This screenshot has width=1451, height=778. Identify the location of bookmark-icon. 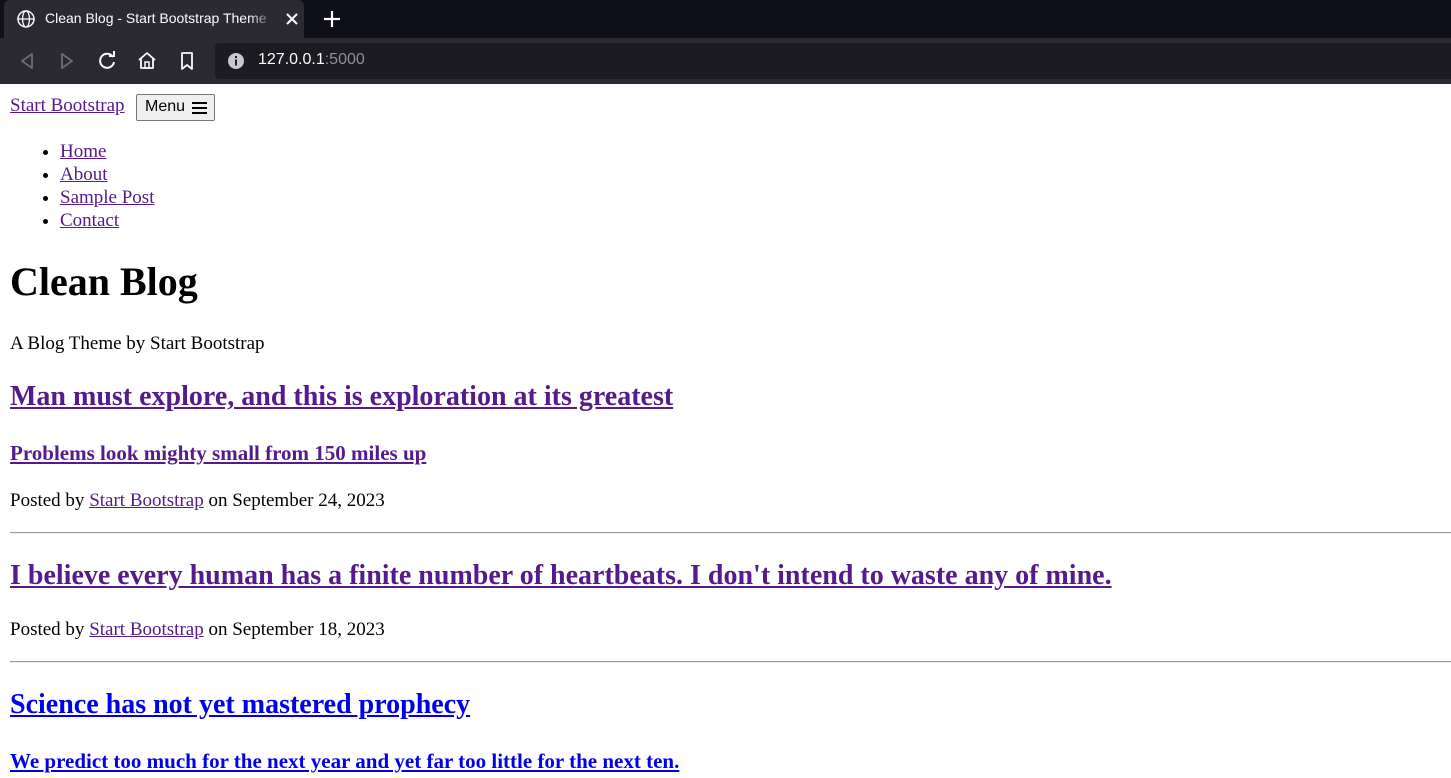
(187, 61).